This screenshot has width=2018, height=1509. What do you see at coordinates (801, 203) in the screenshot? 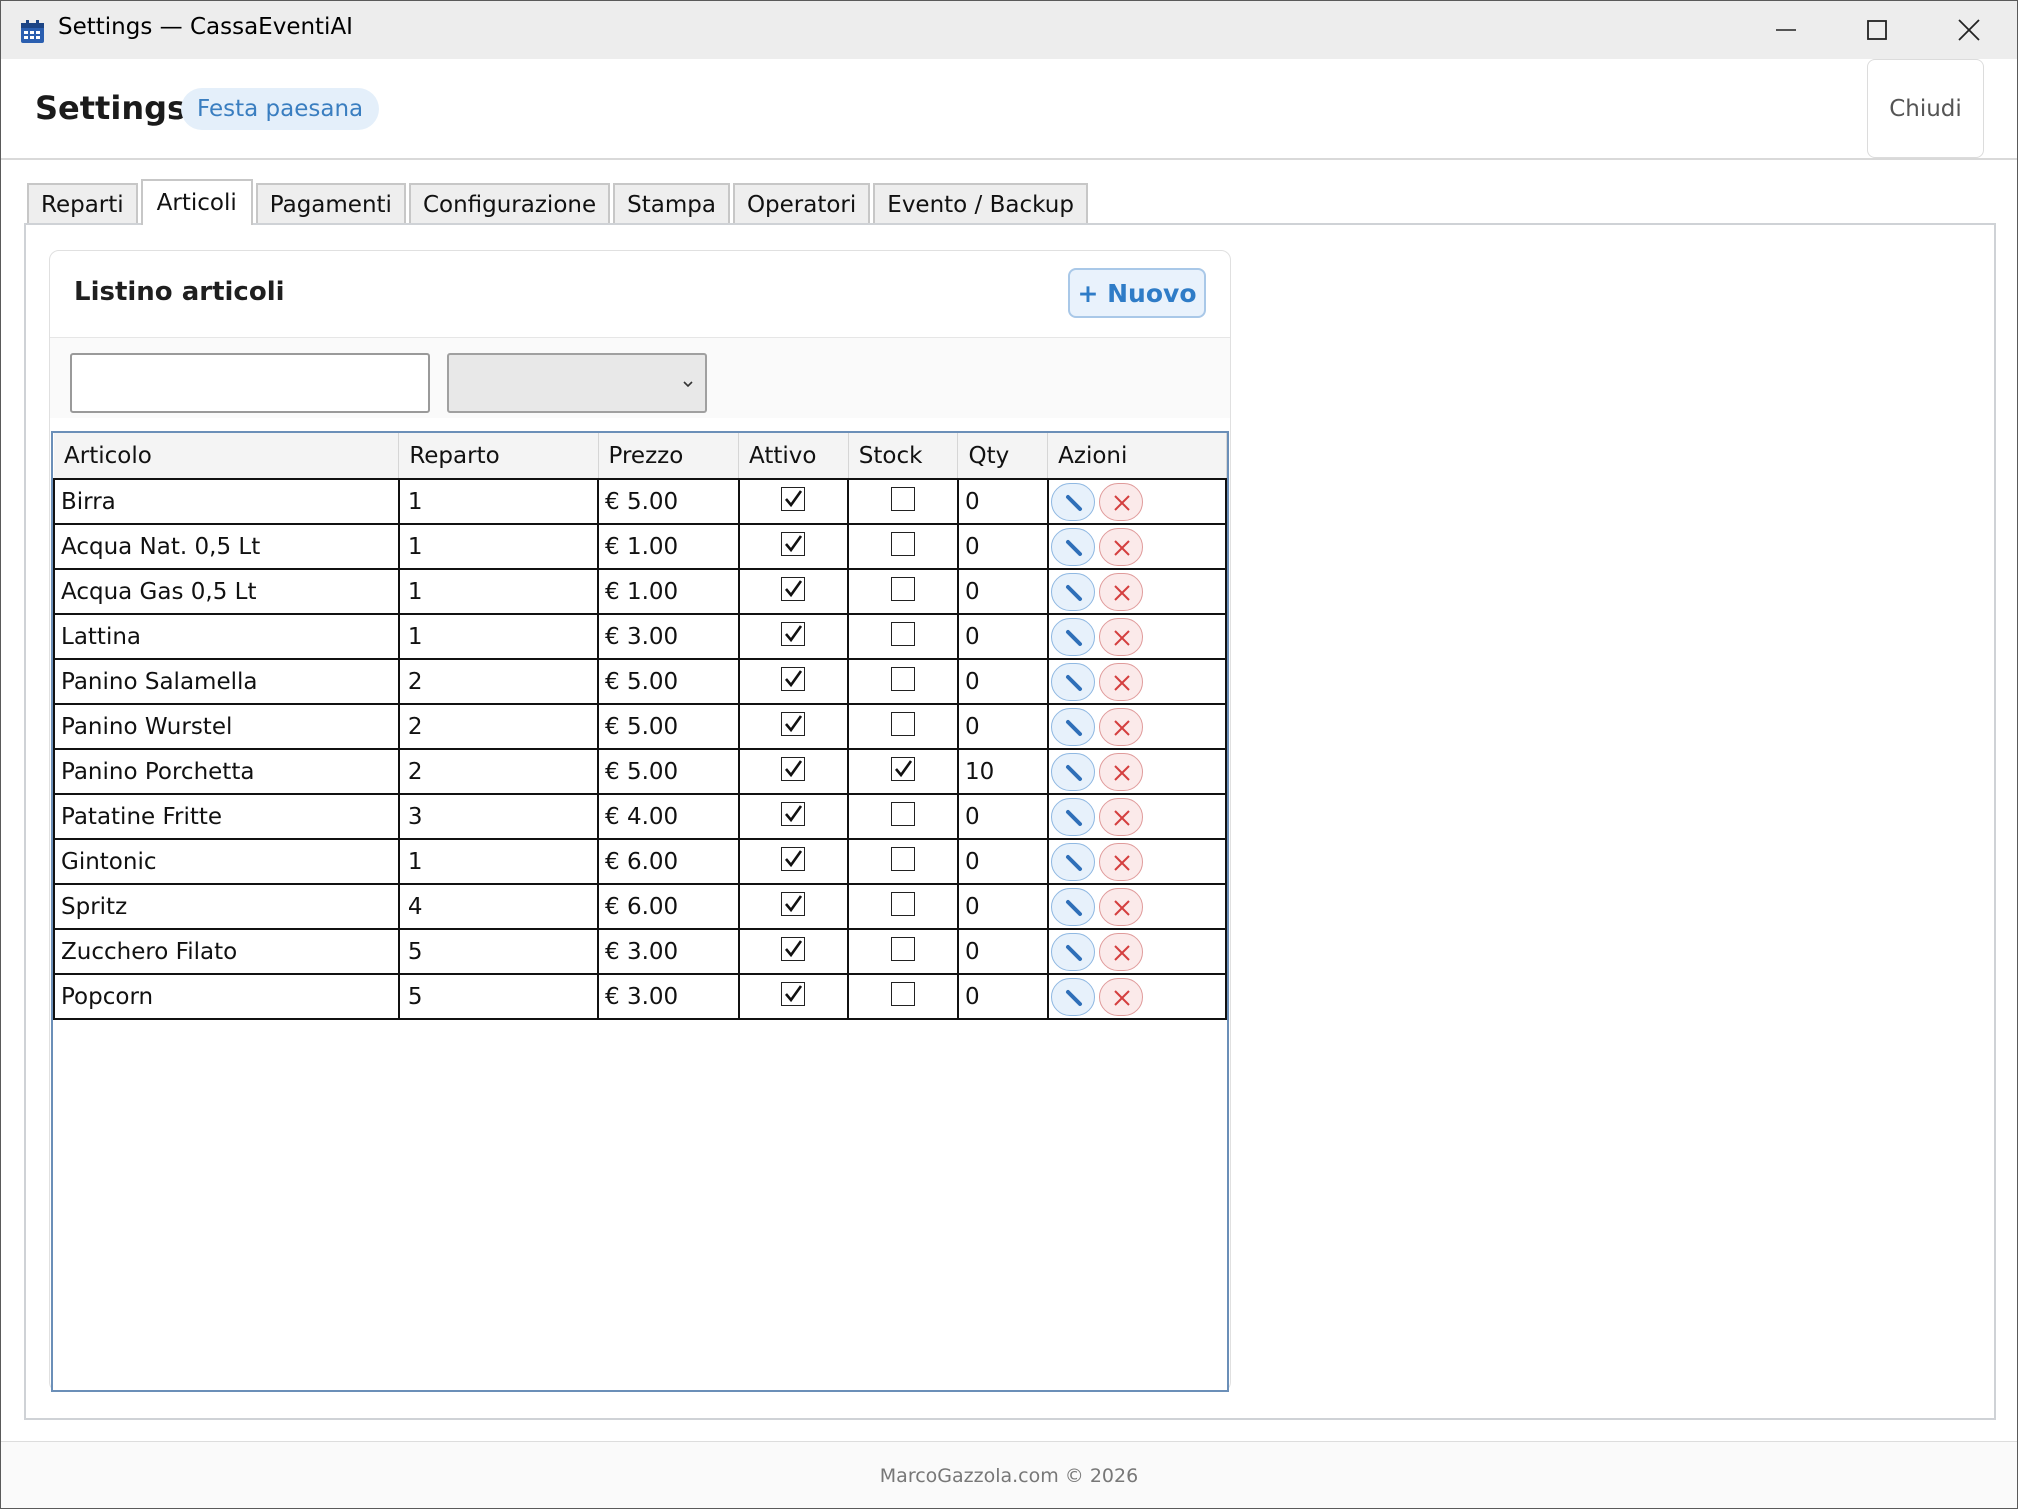
I see `tab-operatori: Operatori` at bounding box center [801, 203].